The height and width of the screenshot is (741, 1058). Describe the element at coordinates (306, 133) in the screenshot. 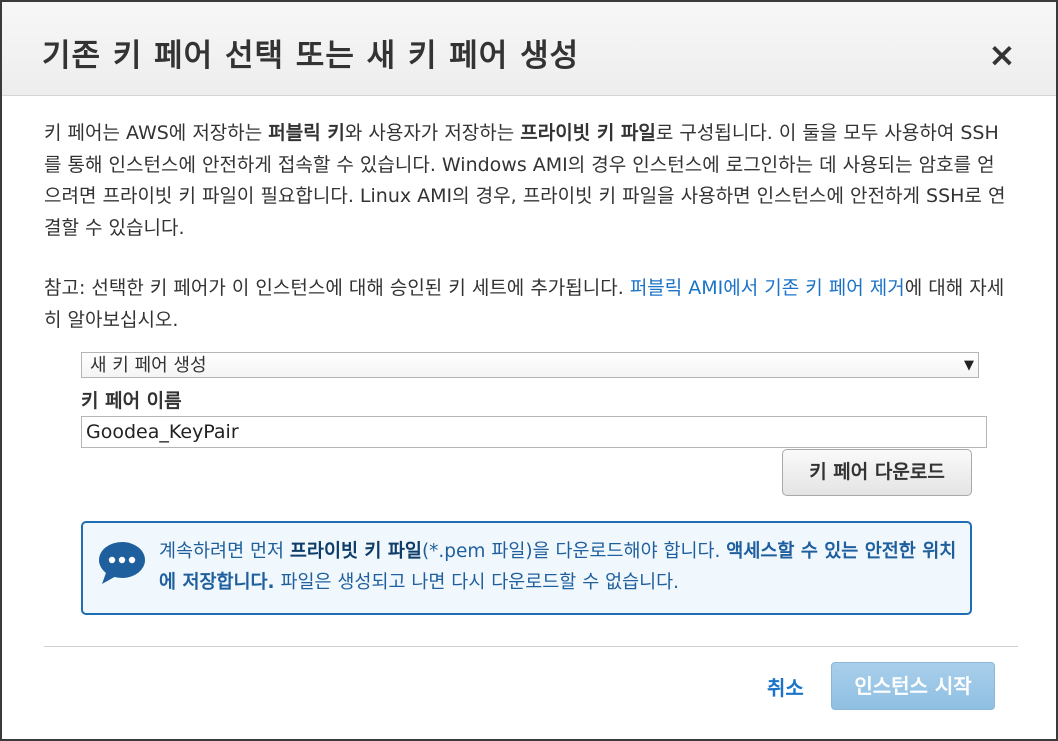

I see `intro-bold-public-key: 퍼블릭 키` at that location.